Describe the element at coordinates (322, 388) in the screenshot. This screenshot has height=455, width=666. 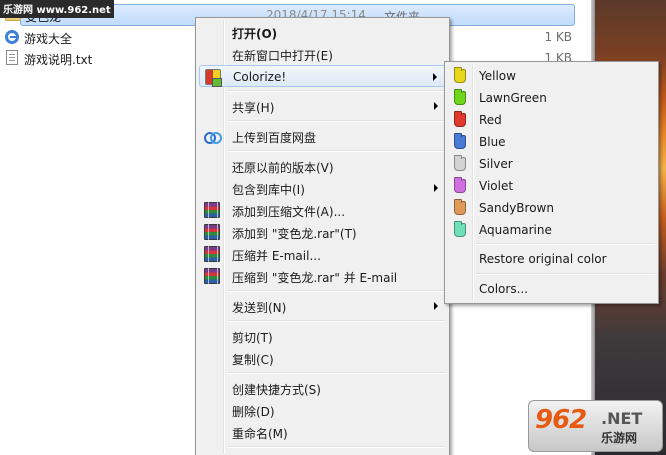
I see `menu-create-shortcut: 创建快捷方式(S)` at that location.